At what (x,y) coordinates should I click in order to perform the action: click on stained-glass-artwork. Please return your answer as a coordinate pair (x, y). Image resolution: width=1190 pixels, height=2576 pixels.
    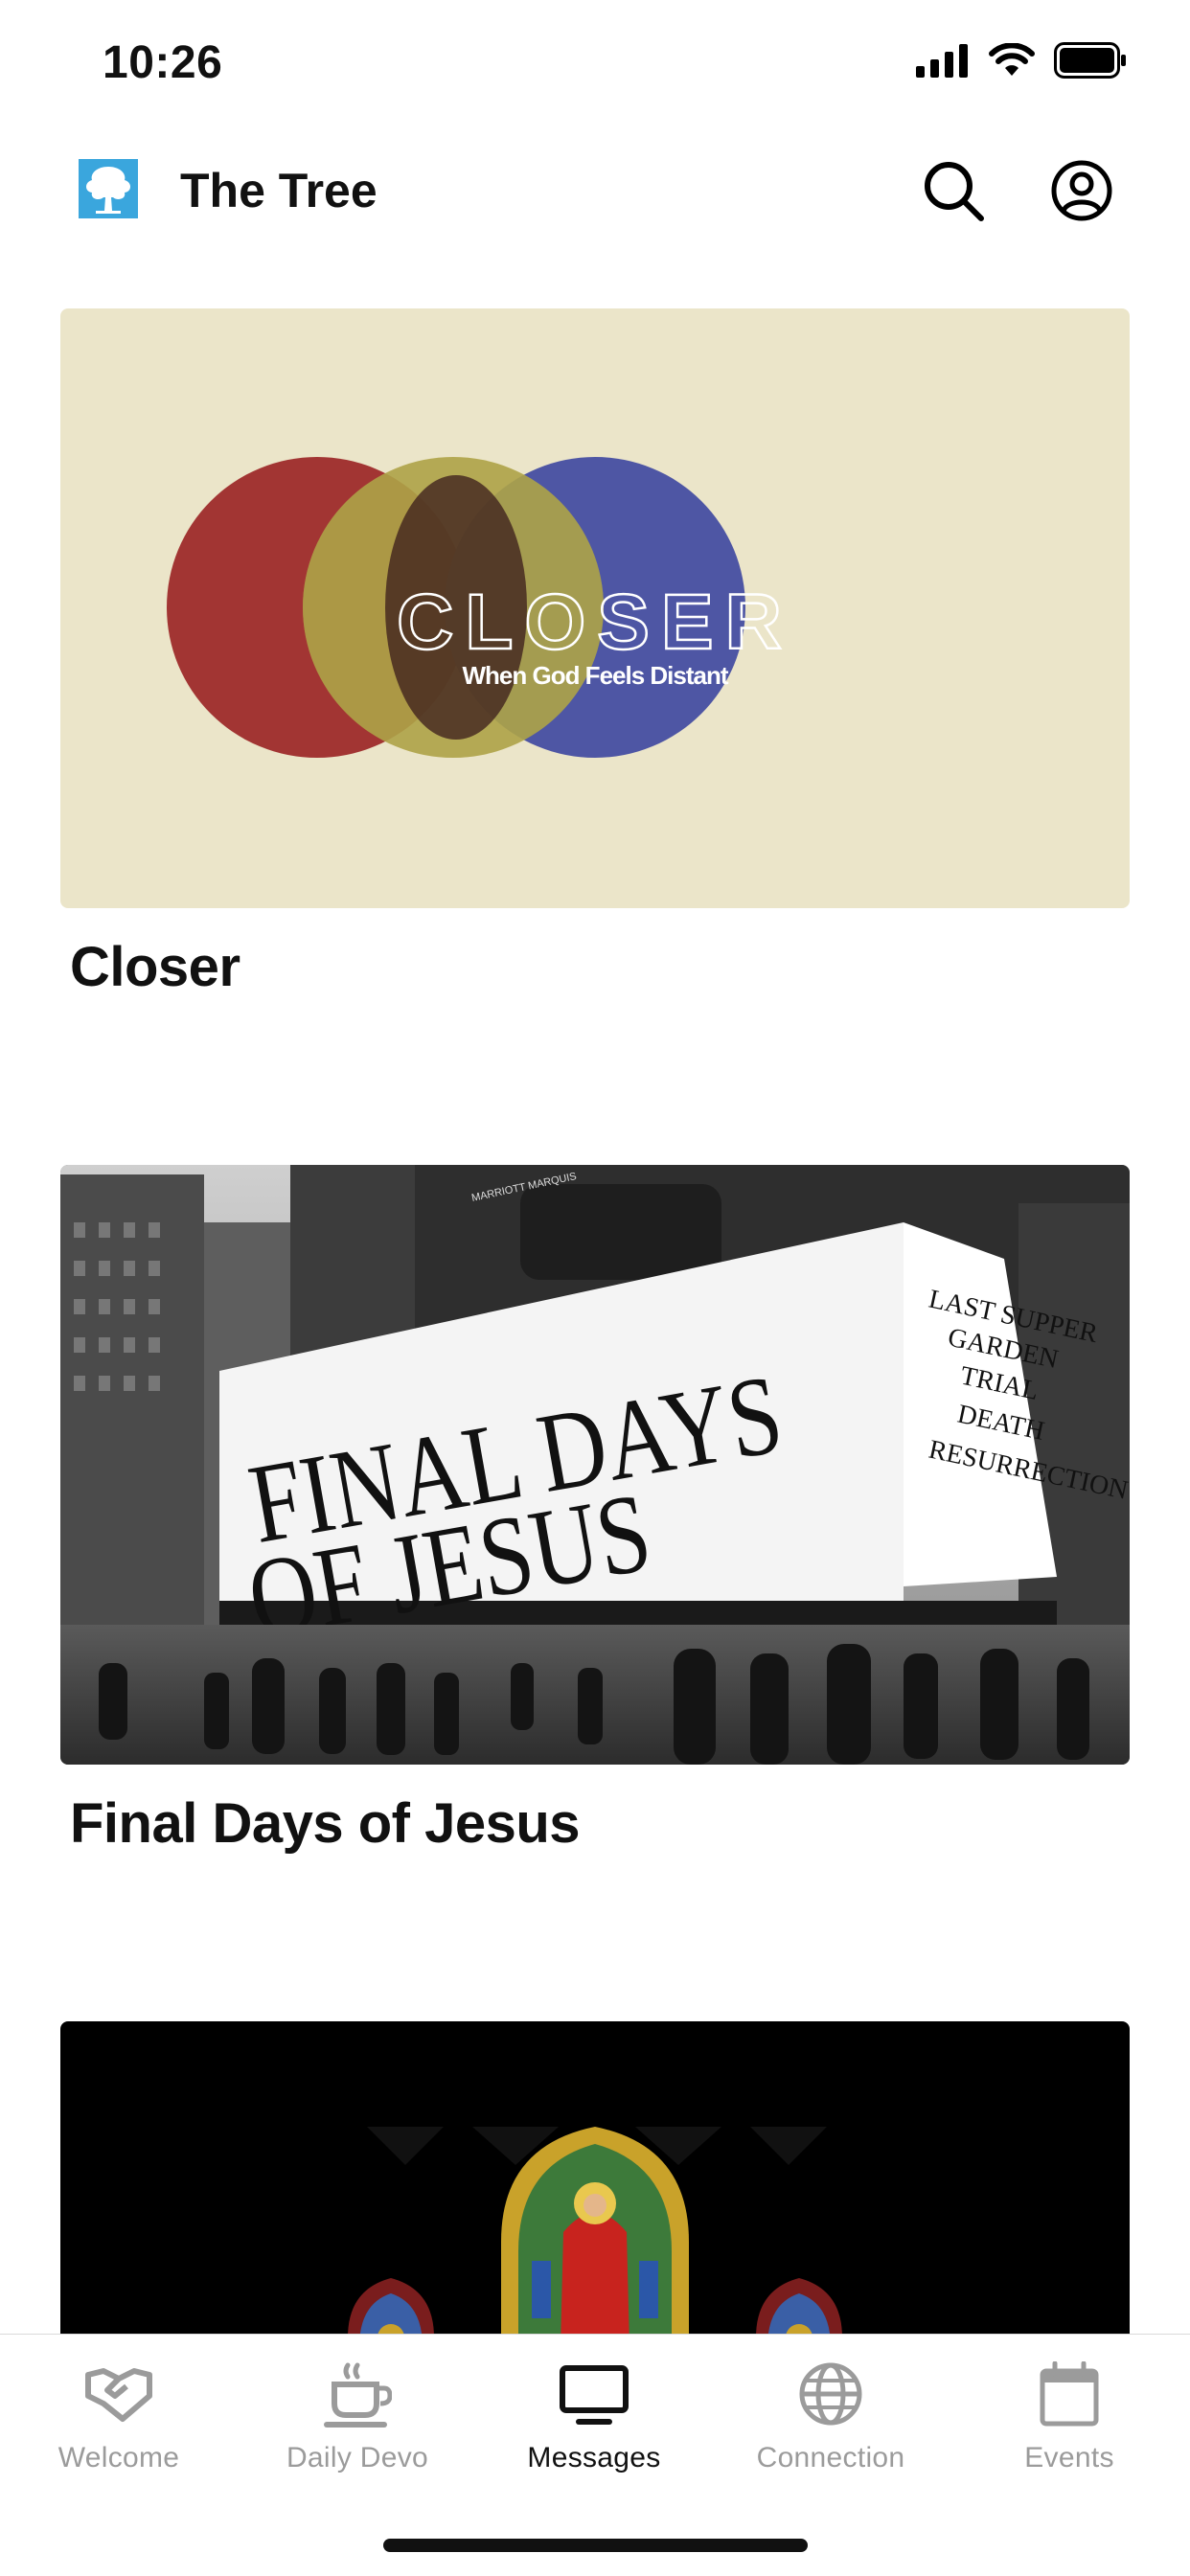
    Looking at the image, I should click on (595, 2177).